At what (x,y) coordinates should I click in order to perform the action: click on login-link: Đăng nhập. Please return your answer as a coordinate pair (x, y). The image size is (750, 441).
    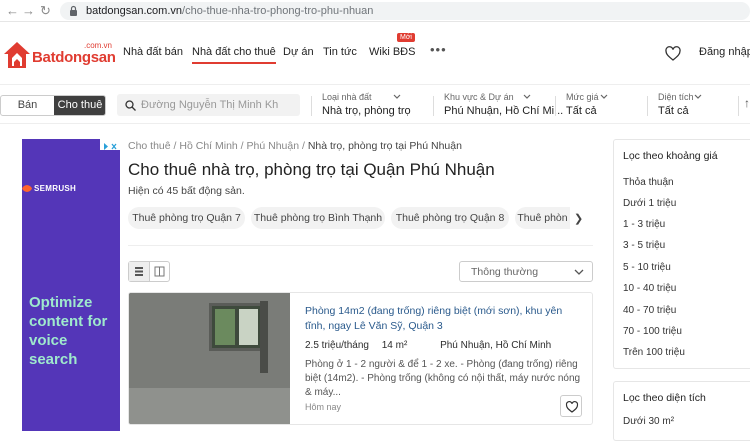
    Looking at the image, I should click on (724, 52).